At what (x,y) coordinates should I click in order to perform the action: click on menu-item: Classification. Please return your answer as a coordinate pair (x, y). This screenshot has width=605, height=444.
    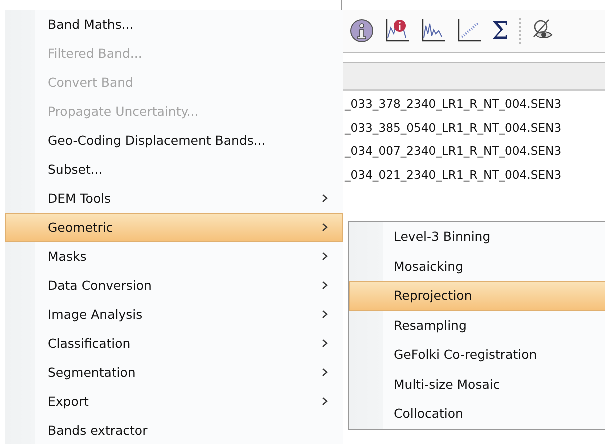
    Looking at the image, I should click on (174, 343).